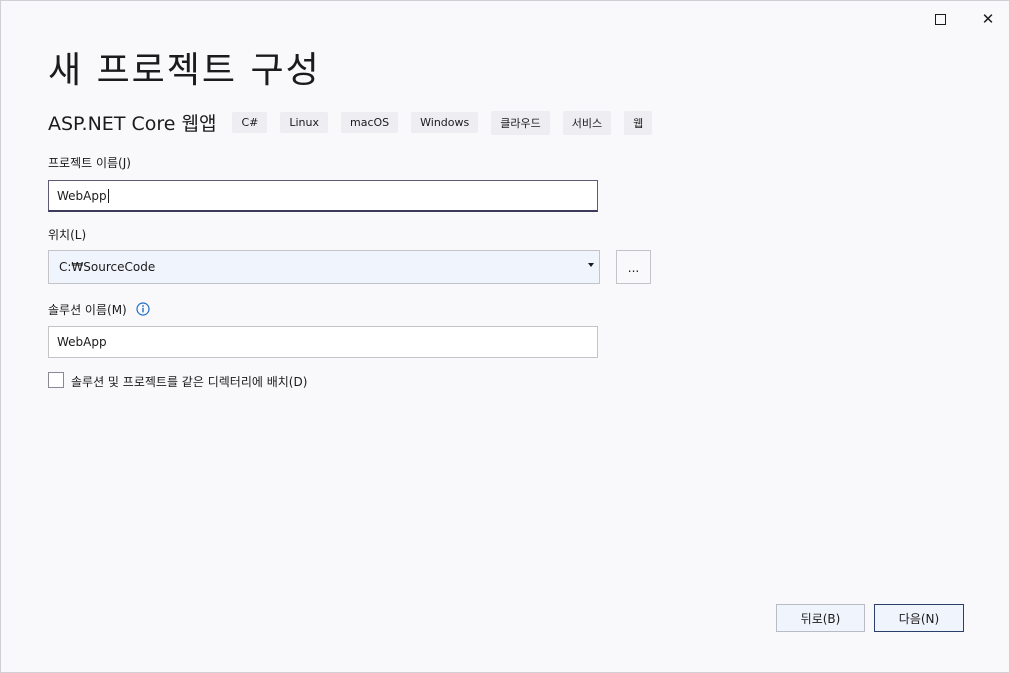  Describe the element at coordinates (132, 124) in the screenshot. I see `template-name: ASP.NET Core 웹앱` at that location.